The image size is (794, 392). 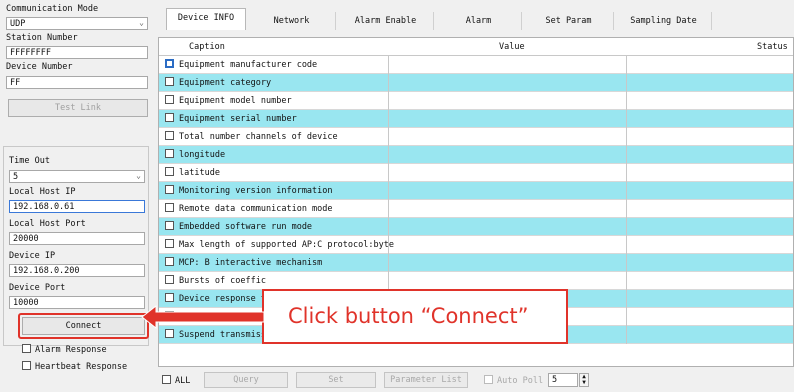 I want to click on query-button: Query, so click(x=246, y=380).